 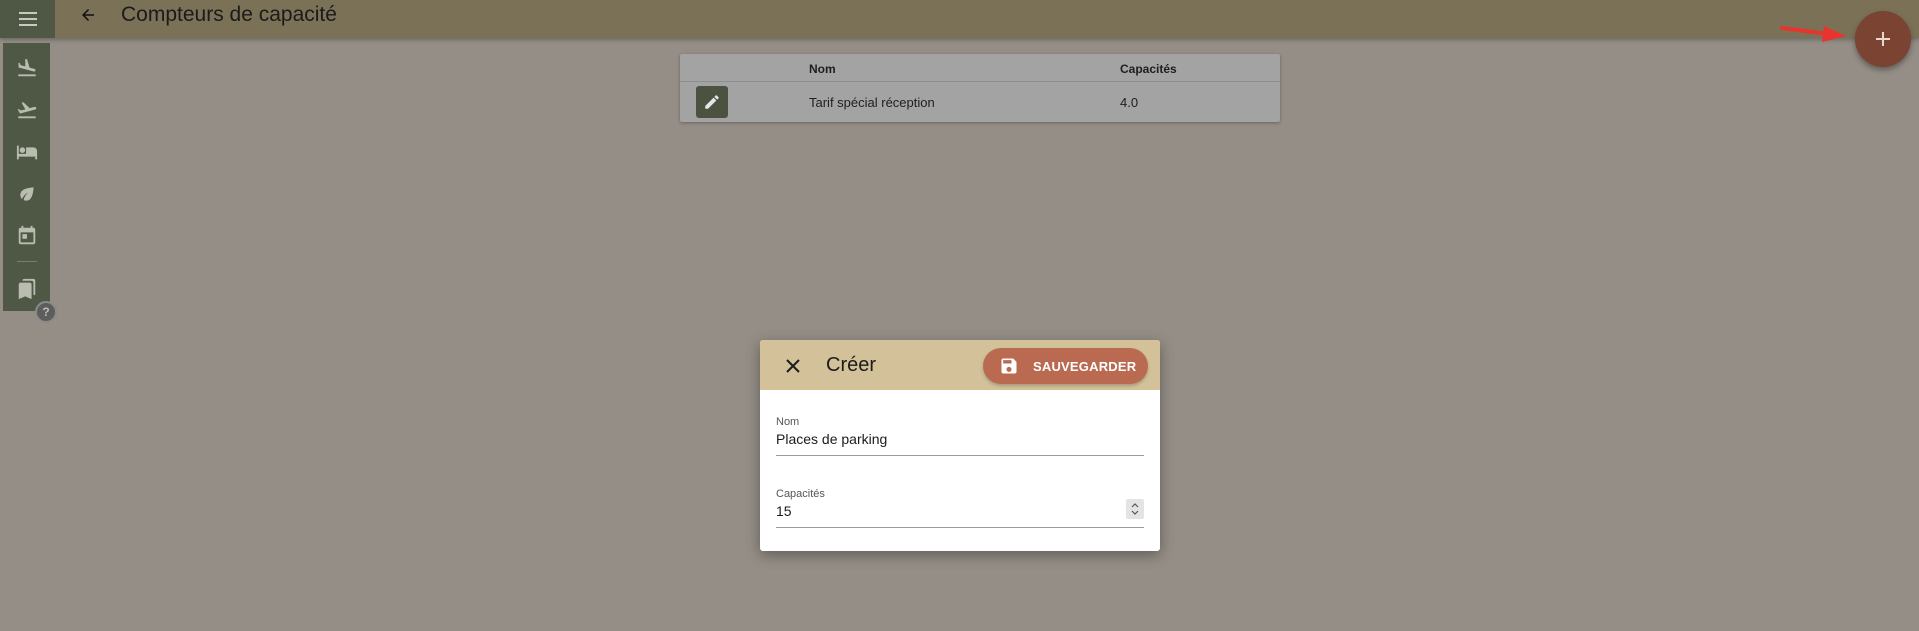 I want to click on flight-takeoff-icon, so click(x=26, y=110).